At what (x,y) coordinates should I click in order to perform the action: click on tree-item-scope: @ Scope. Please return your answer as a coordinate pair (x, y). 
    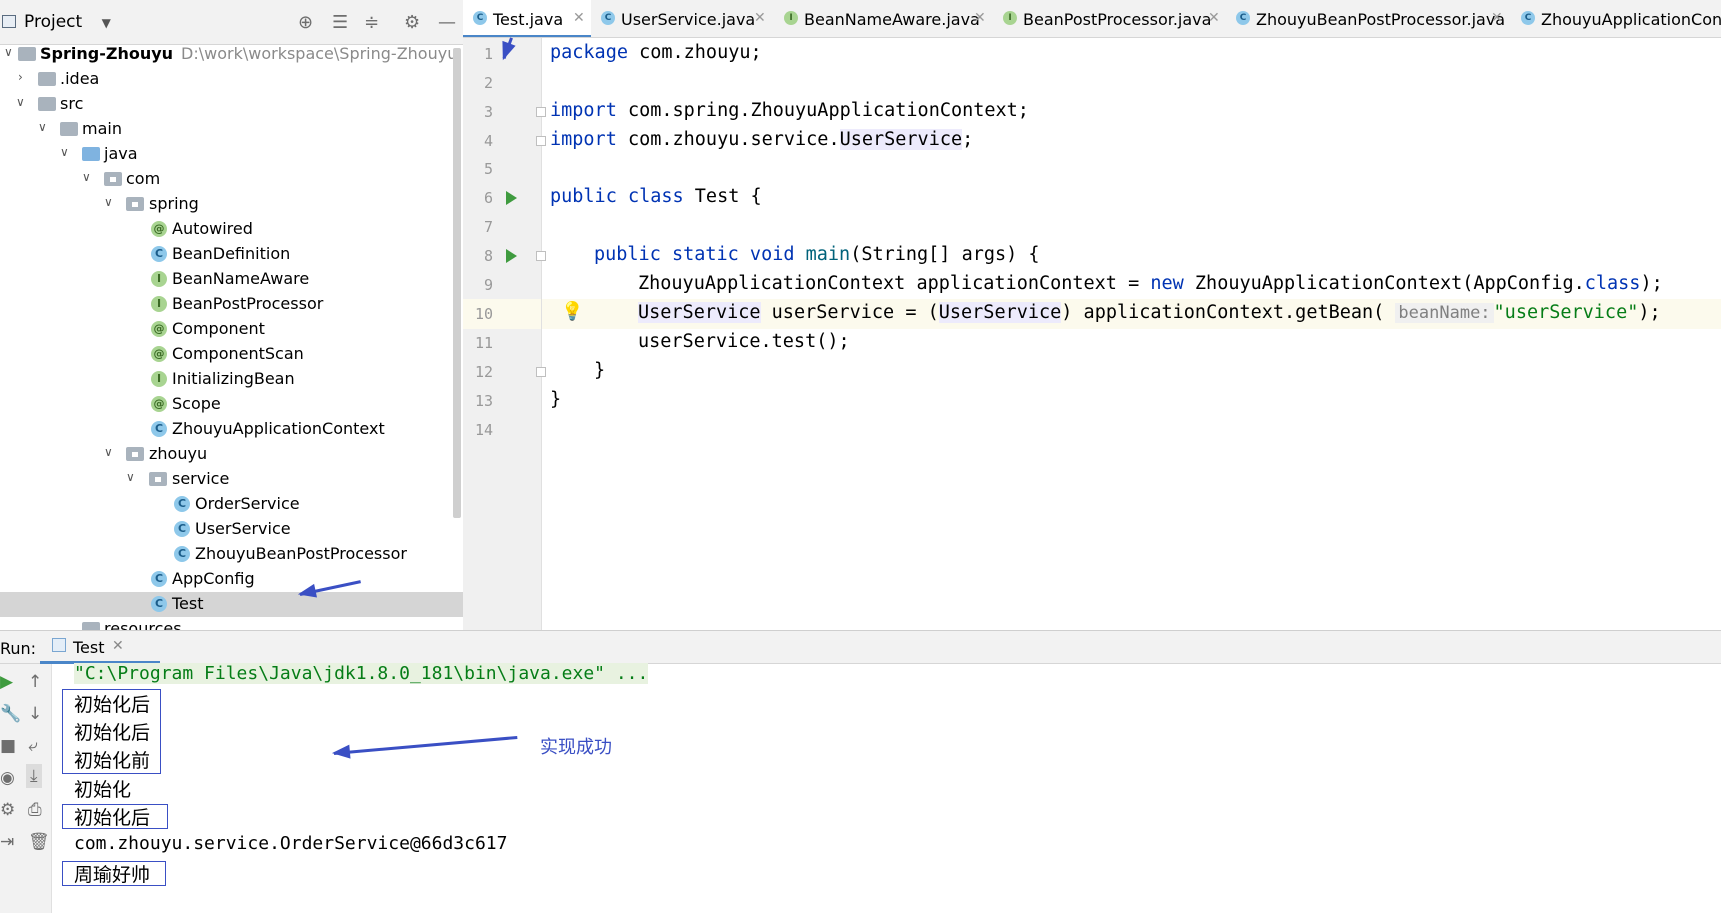
    Looking at the image, I should click on (231, 404).